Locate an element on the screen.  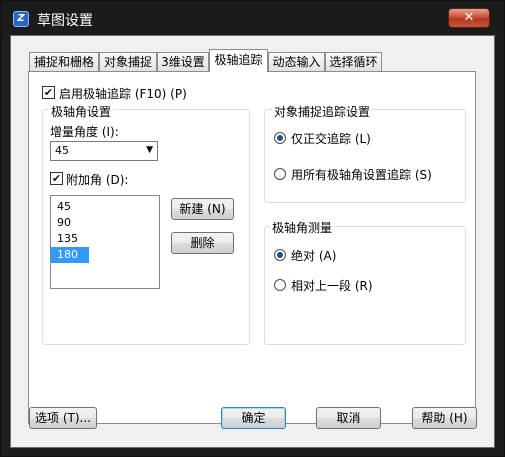
list-item-selected: 180 is located at coordinates (70, 255).